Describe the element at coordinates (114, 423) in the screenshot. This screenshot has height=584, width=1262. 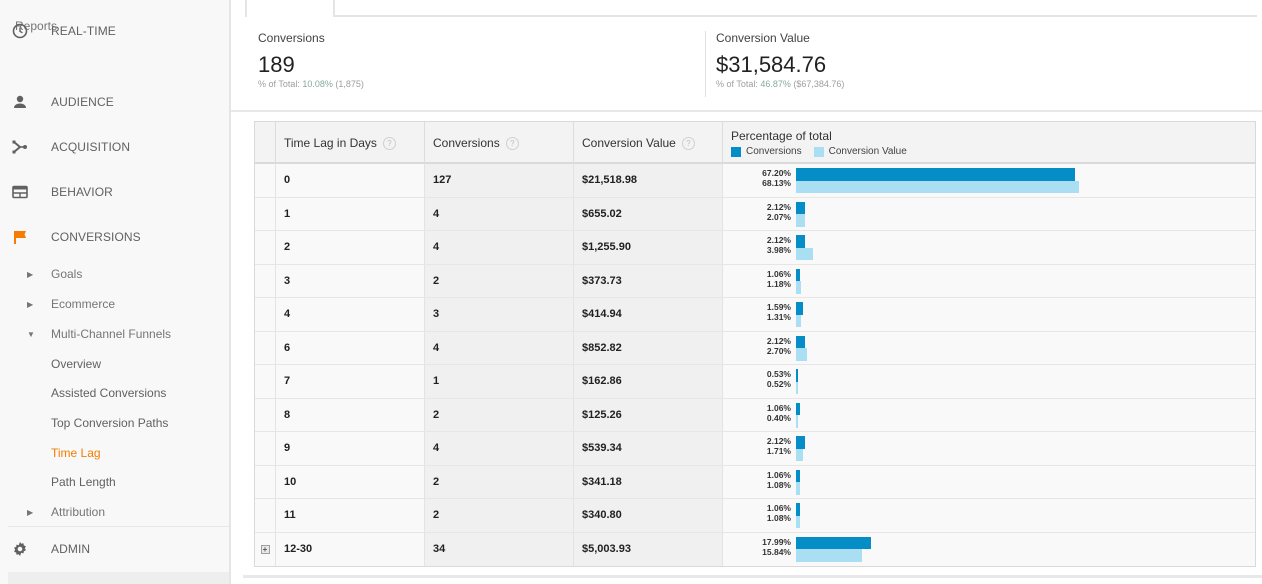
I see `sidebar-item-top-conversion-paths: Top Conversion Paths` at that location.